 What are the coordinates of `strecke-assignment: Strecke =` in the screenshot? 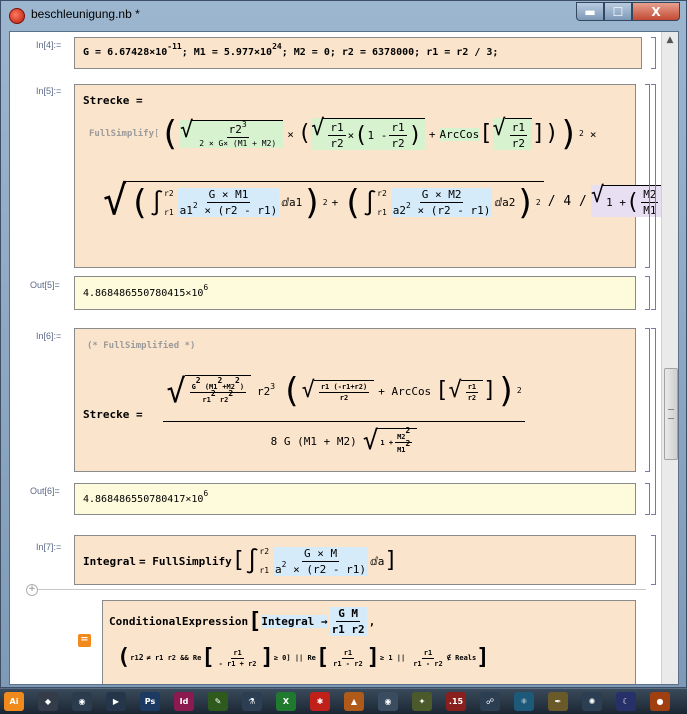 It's located at (113, 100).